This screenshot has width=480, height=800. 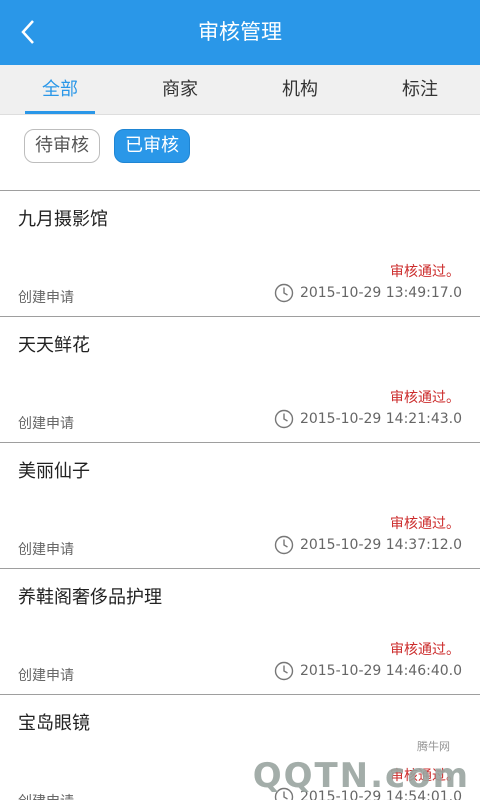 I want to click on item-time: 2015-10-29 14:21:43.0, so click(x=368, y=419).